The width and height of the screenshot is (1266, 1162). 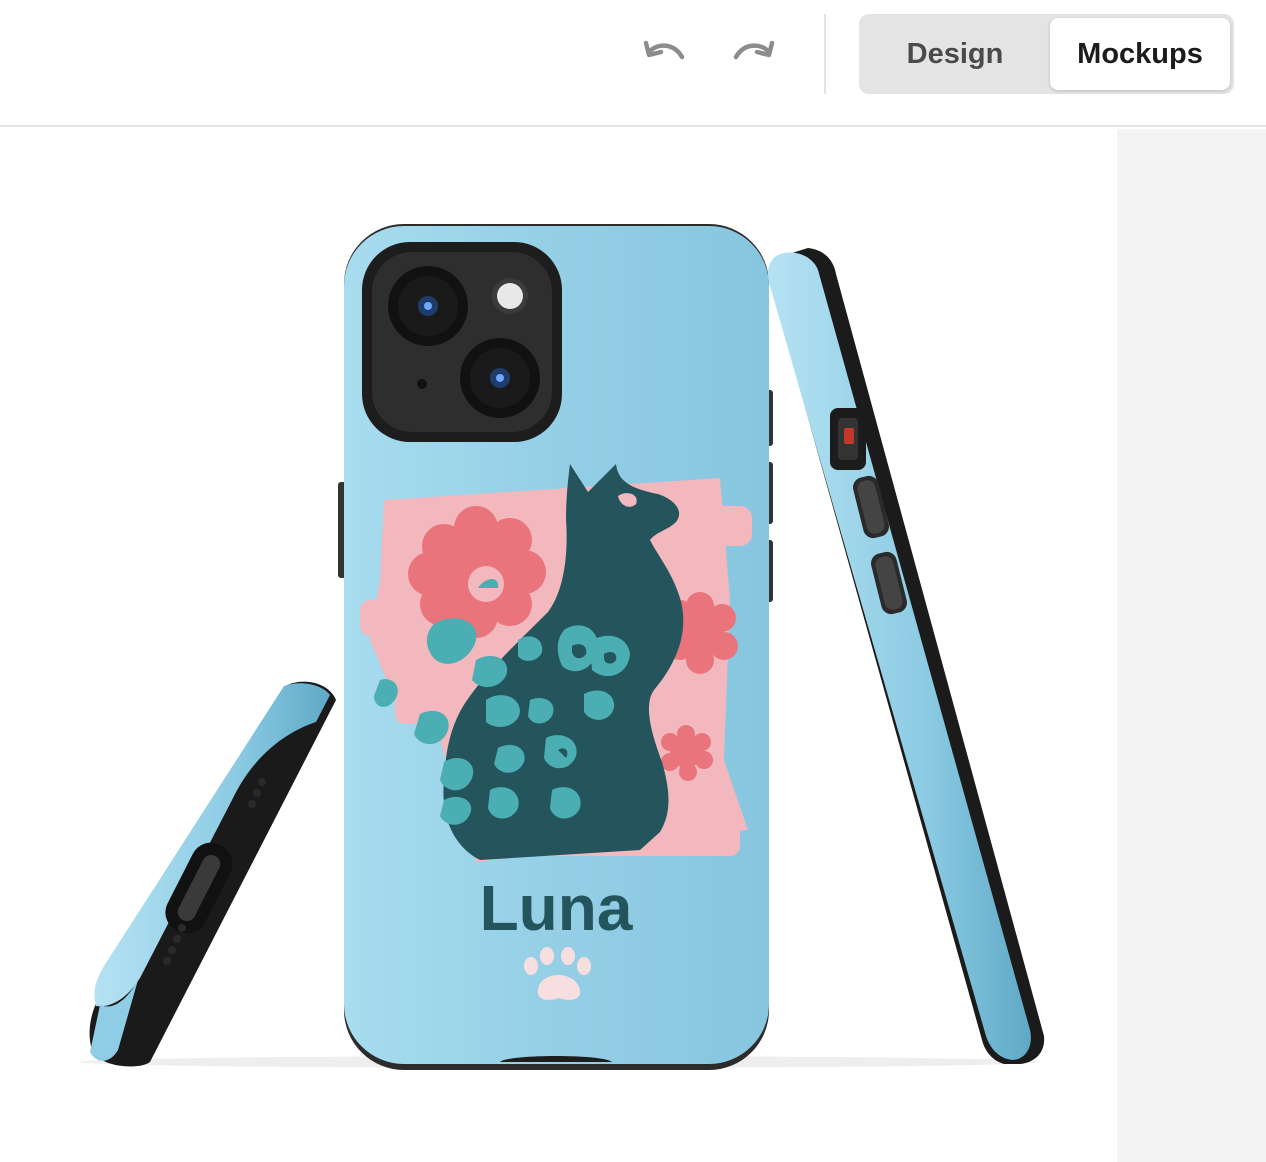 What do you see at coordinates (955, 54) in the screenshot?
I see `tab-design: Design` at bounding box center [955, 54].